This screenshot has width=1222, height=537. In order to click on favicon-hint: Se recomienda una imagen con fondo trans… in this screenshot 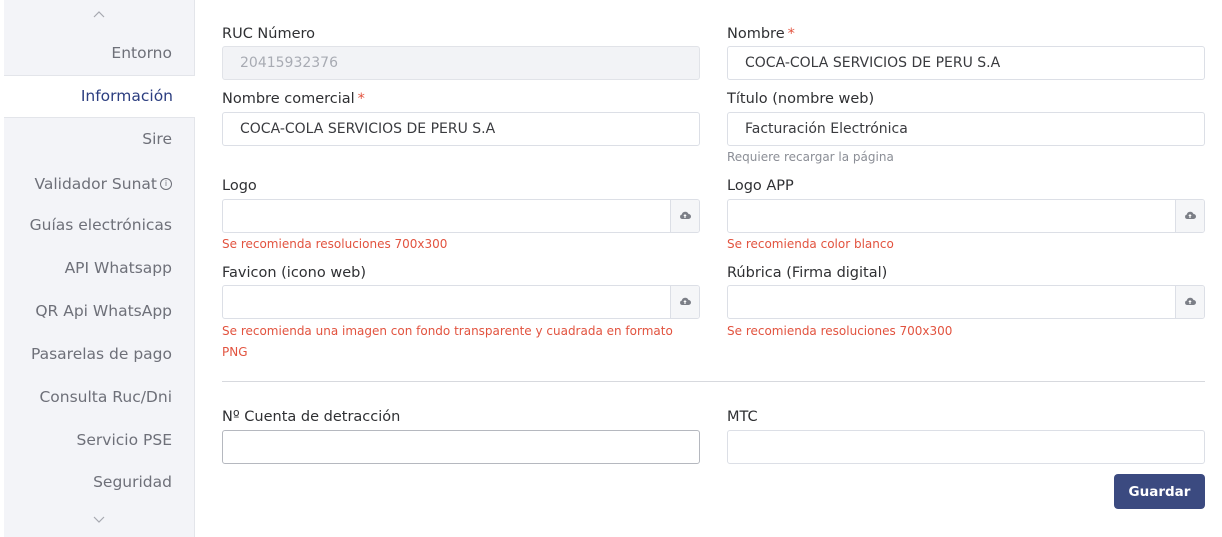, I will do `click(447, 341)`.